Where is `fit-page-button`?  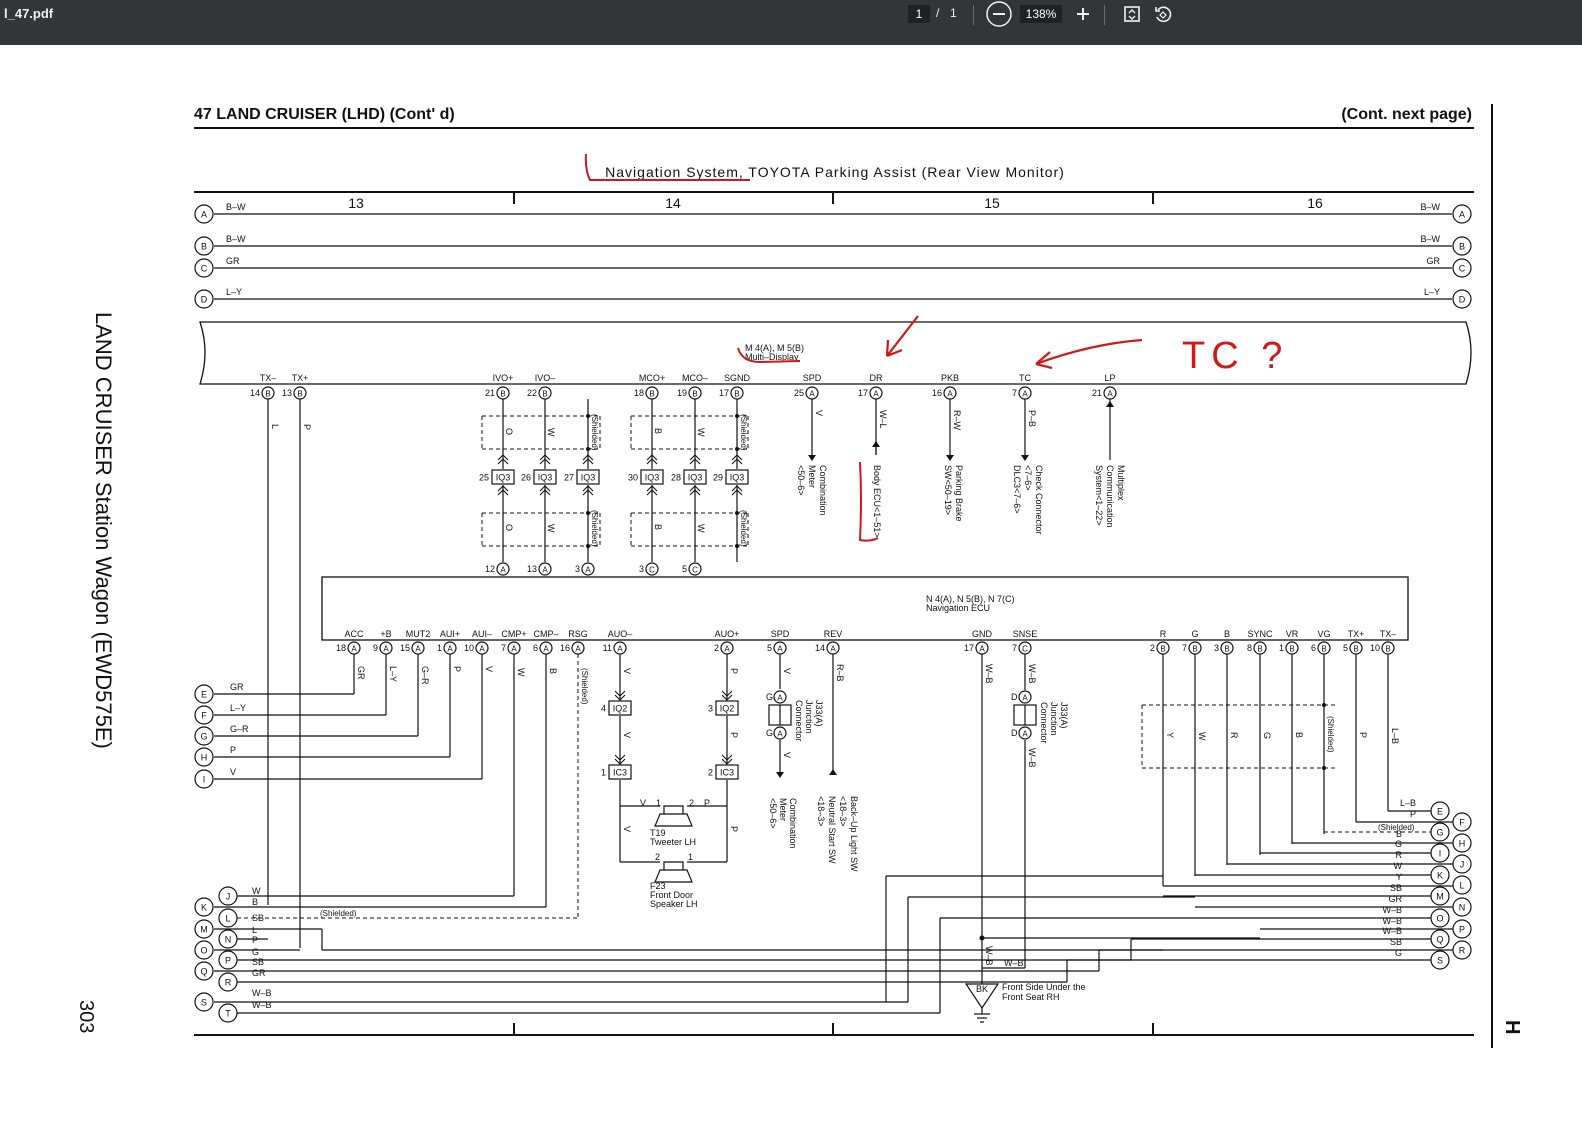
fit-page-button is located at coordinates (1132, 14).